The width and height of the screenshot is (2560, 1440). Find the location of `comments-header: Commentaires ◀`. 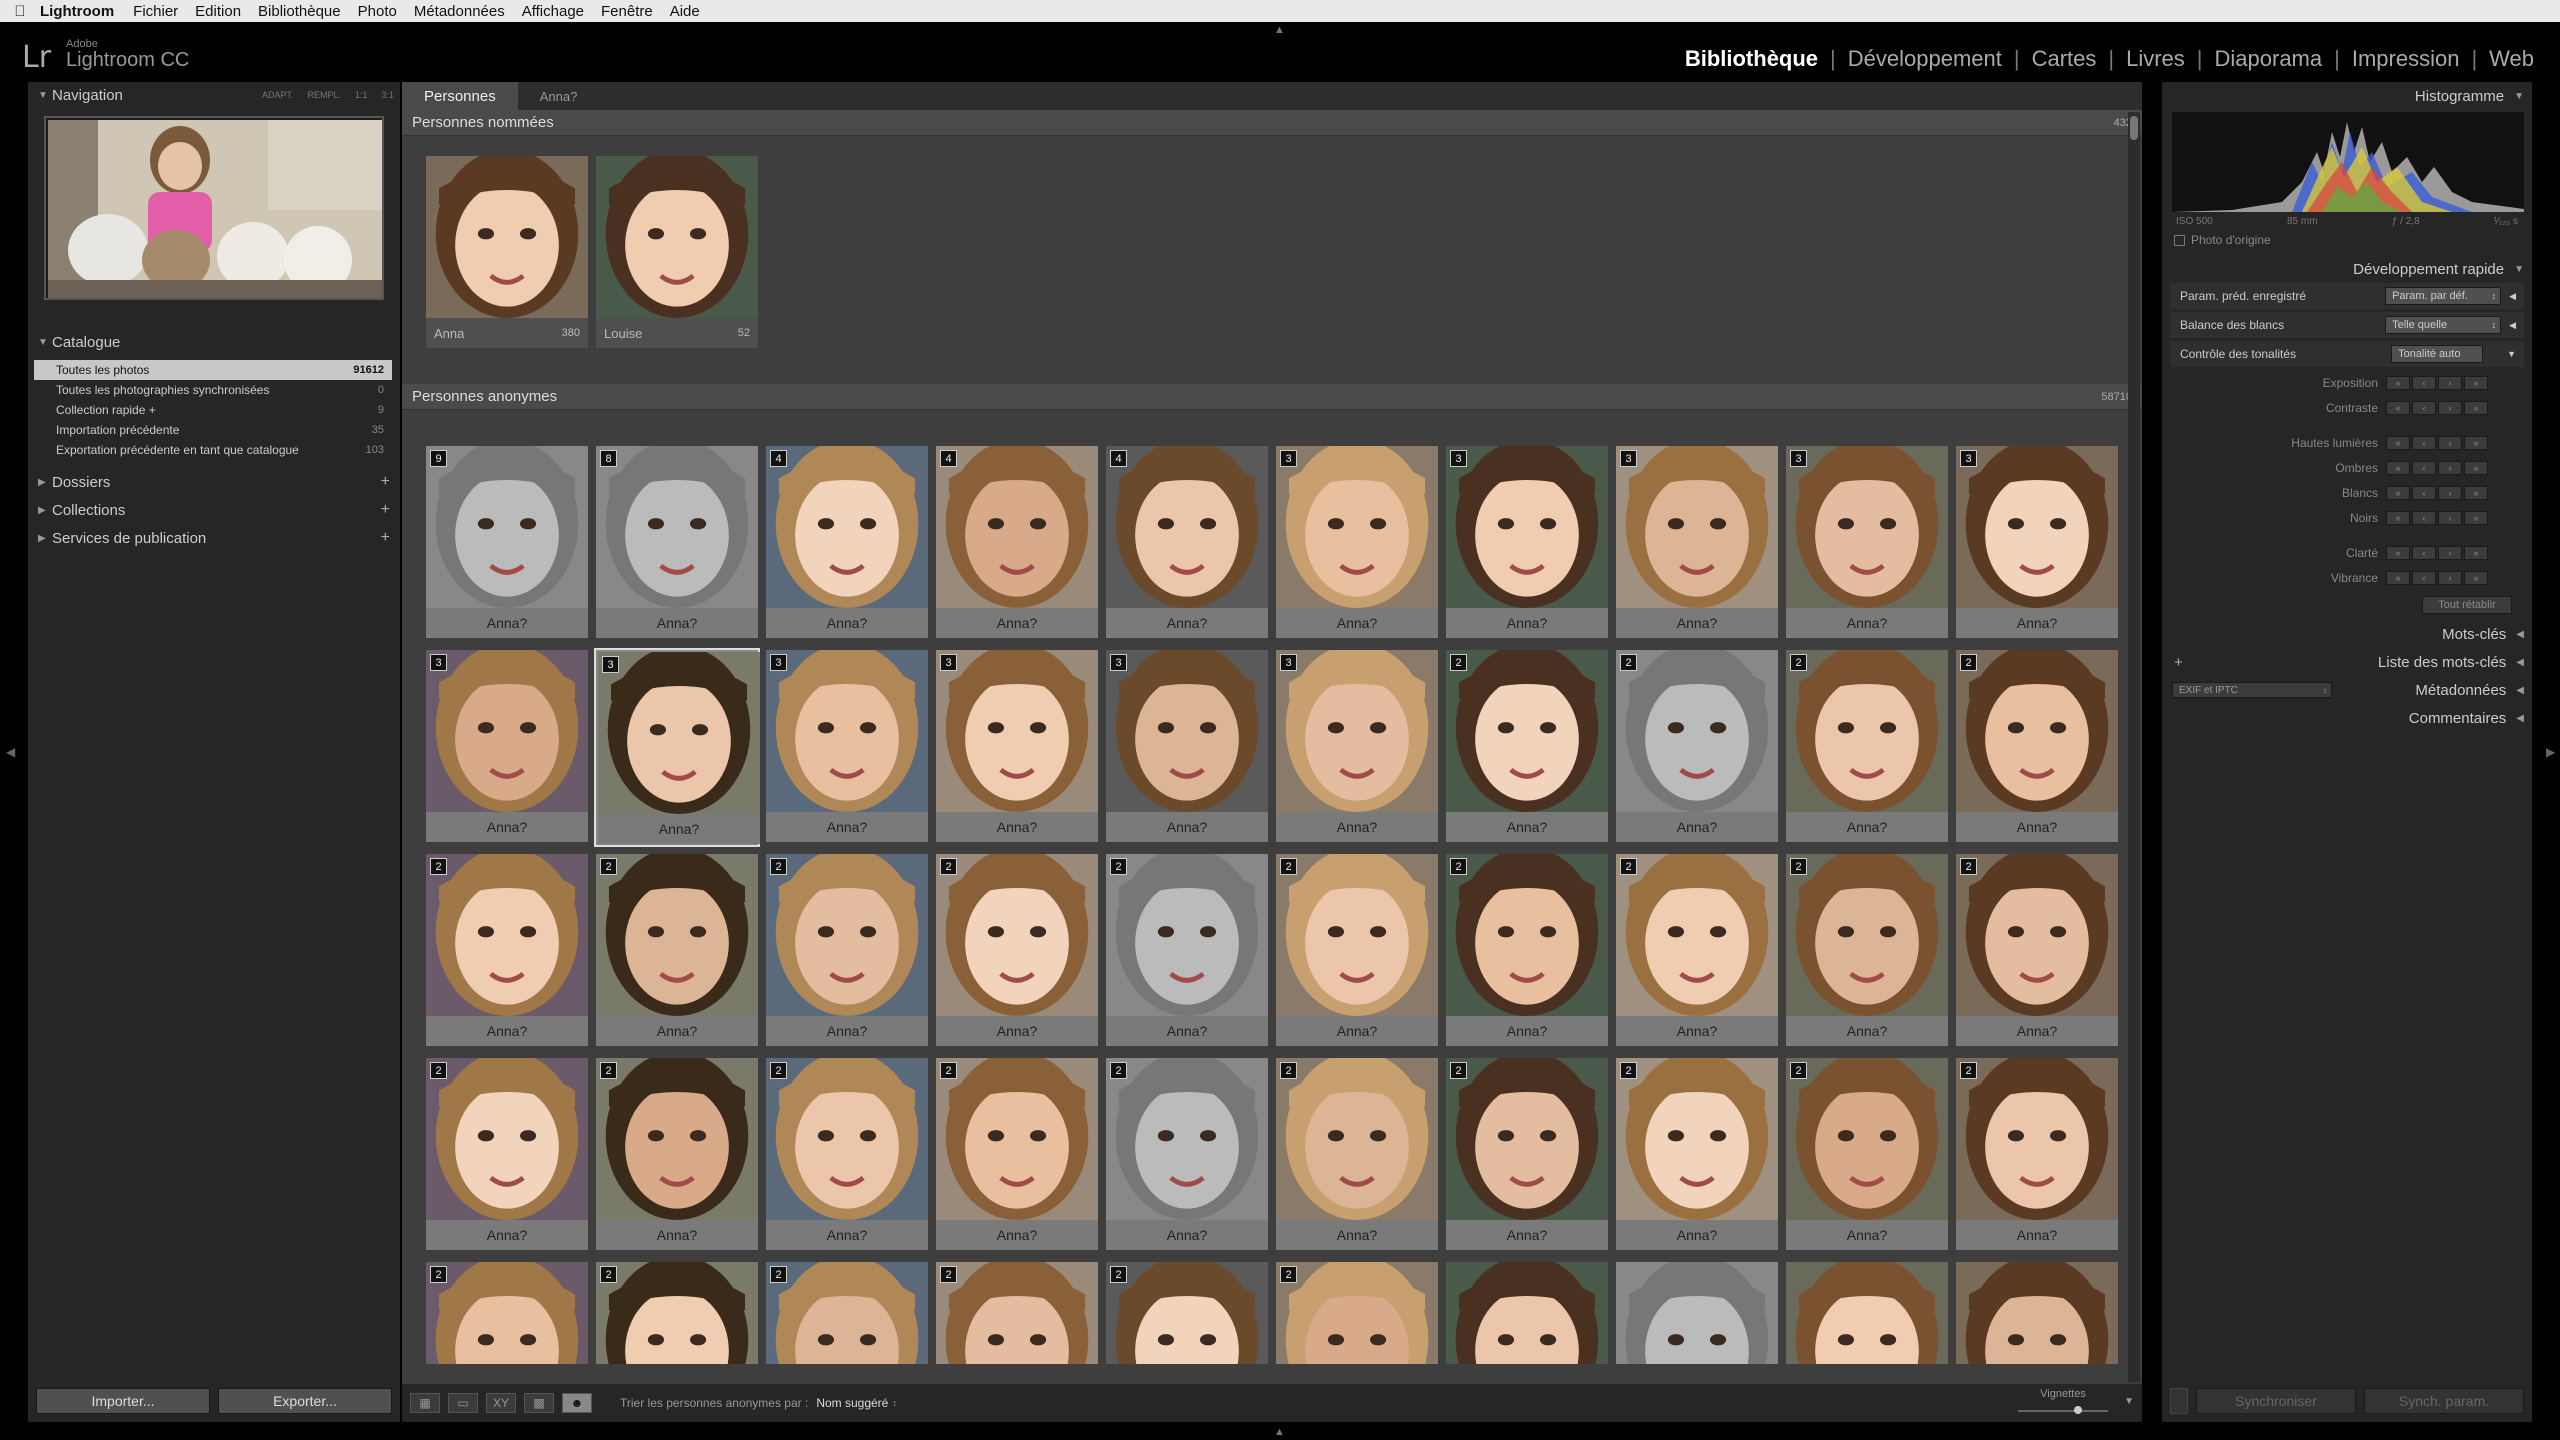

comments-header: Commentaires ◀ is located at coordinates (2347, 718).